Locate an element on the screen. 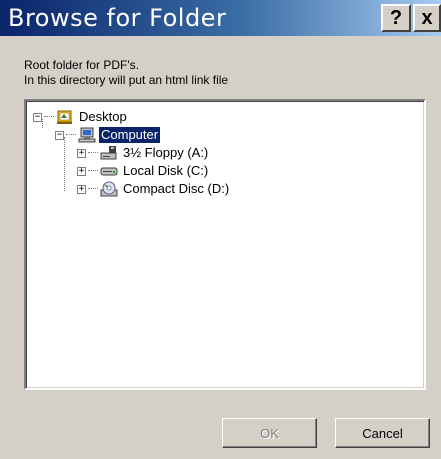 This screenshot has width=441, height=459. tree-item-floppy: + 3½ Floppy (A:) is located at coordinates (143, 153).